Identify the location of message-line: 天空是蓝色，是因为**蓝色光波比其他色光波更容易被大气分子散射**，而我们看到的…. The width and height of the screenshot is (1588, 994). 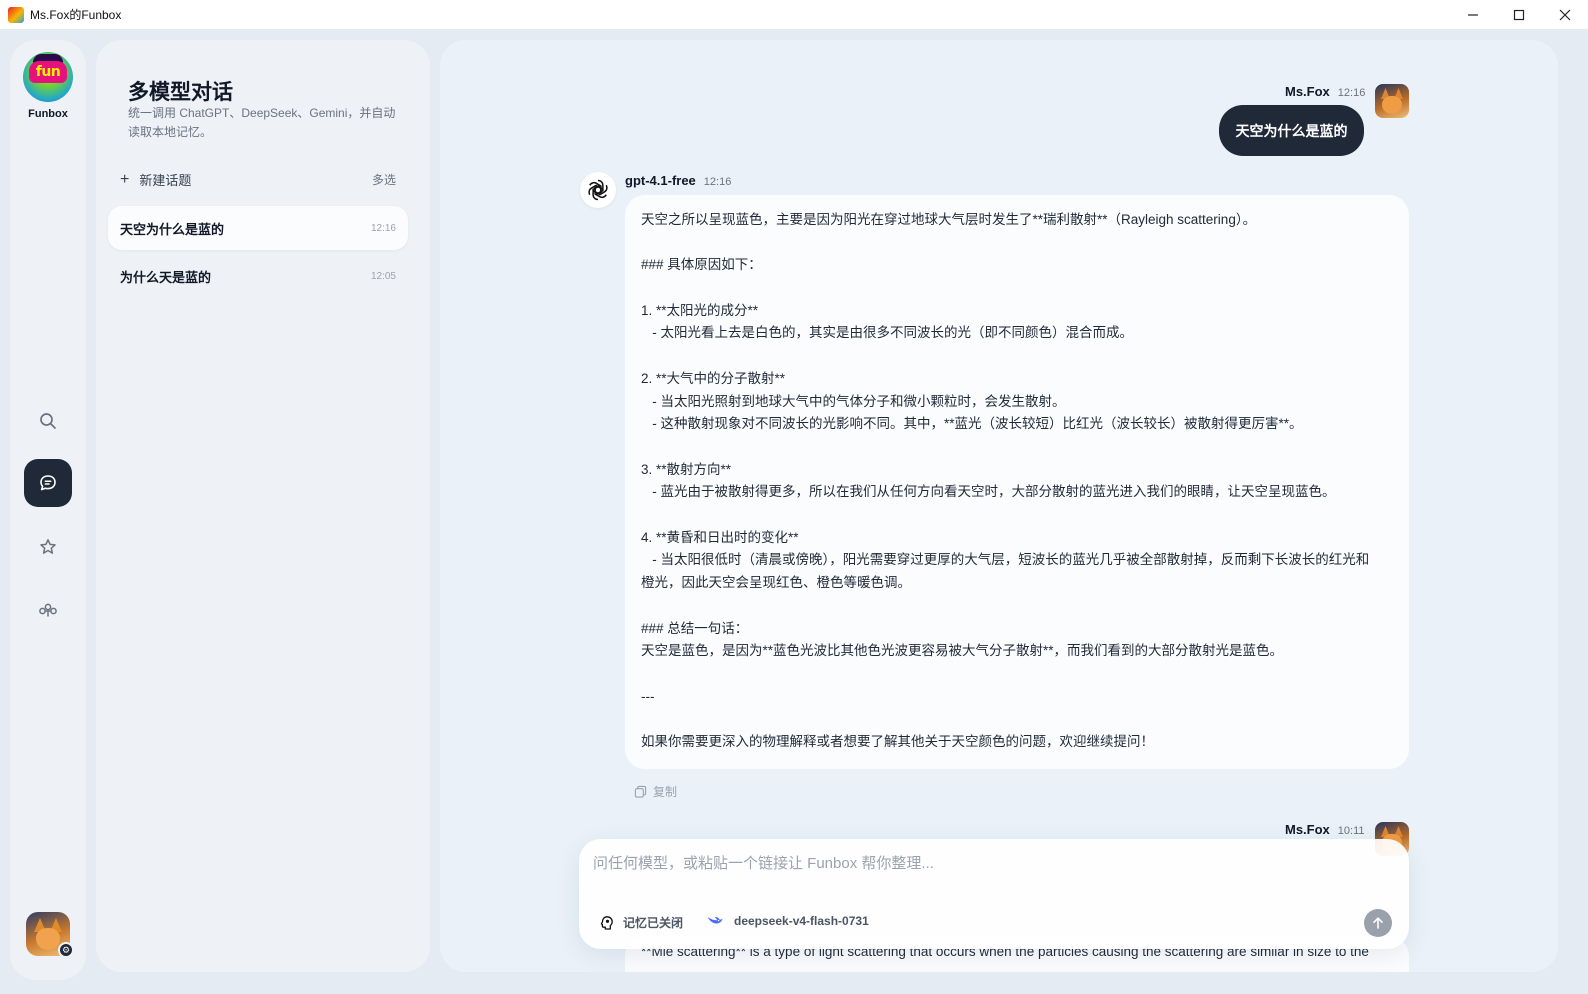
(962, 651).